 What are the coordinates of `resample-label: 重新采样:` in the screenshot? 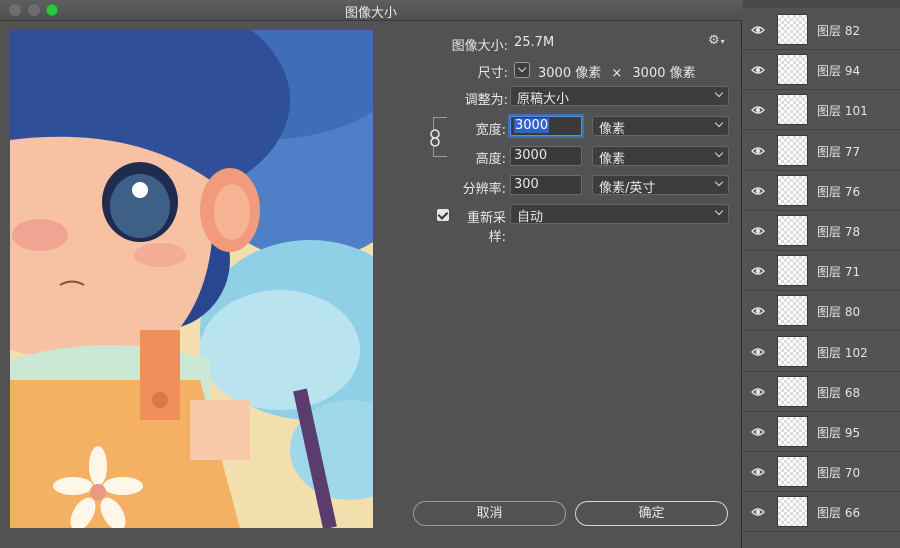 It's located at (486, 228).